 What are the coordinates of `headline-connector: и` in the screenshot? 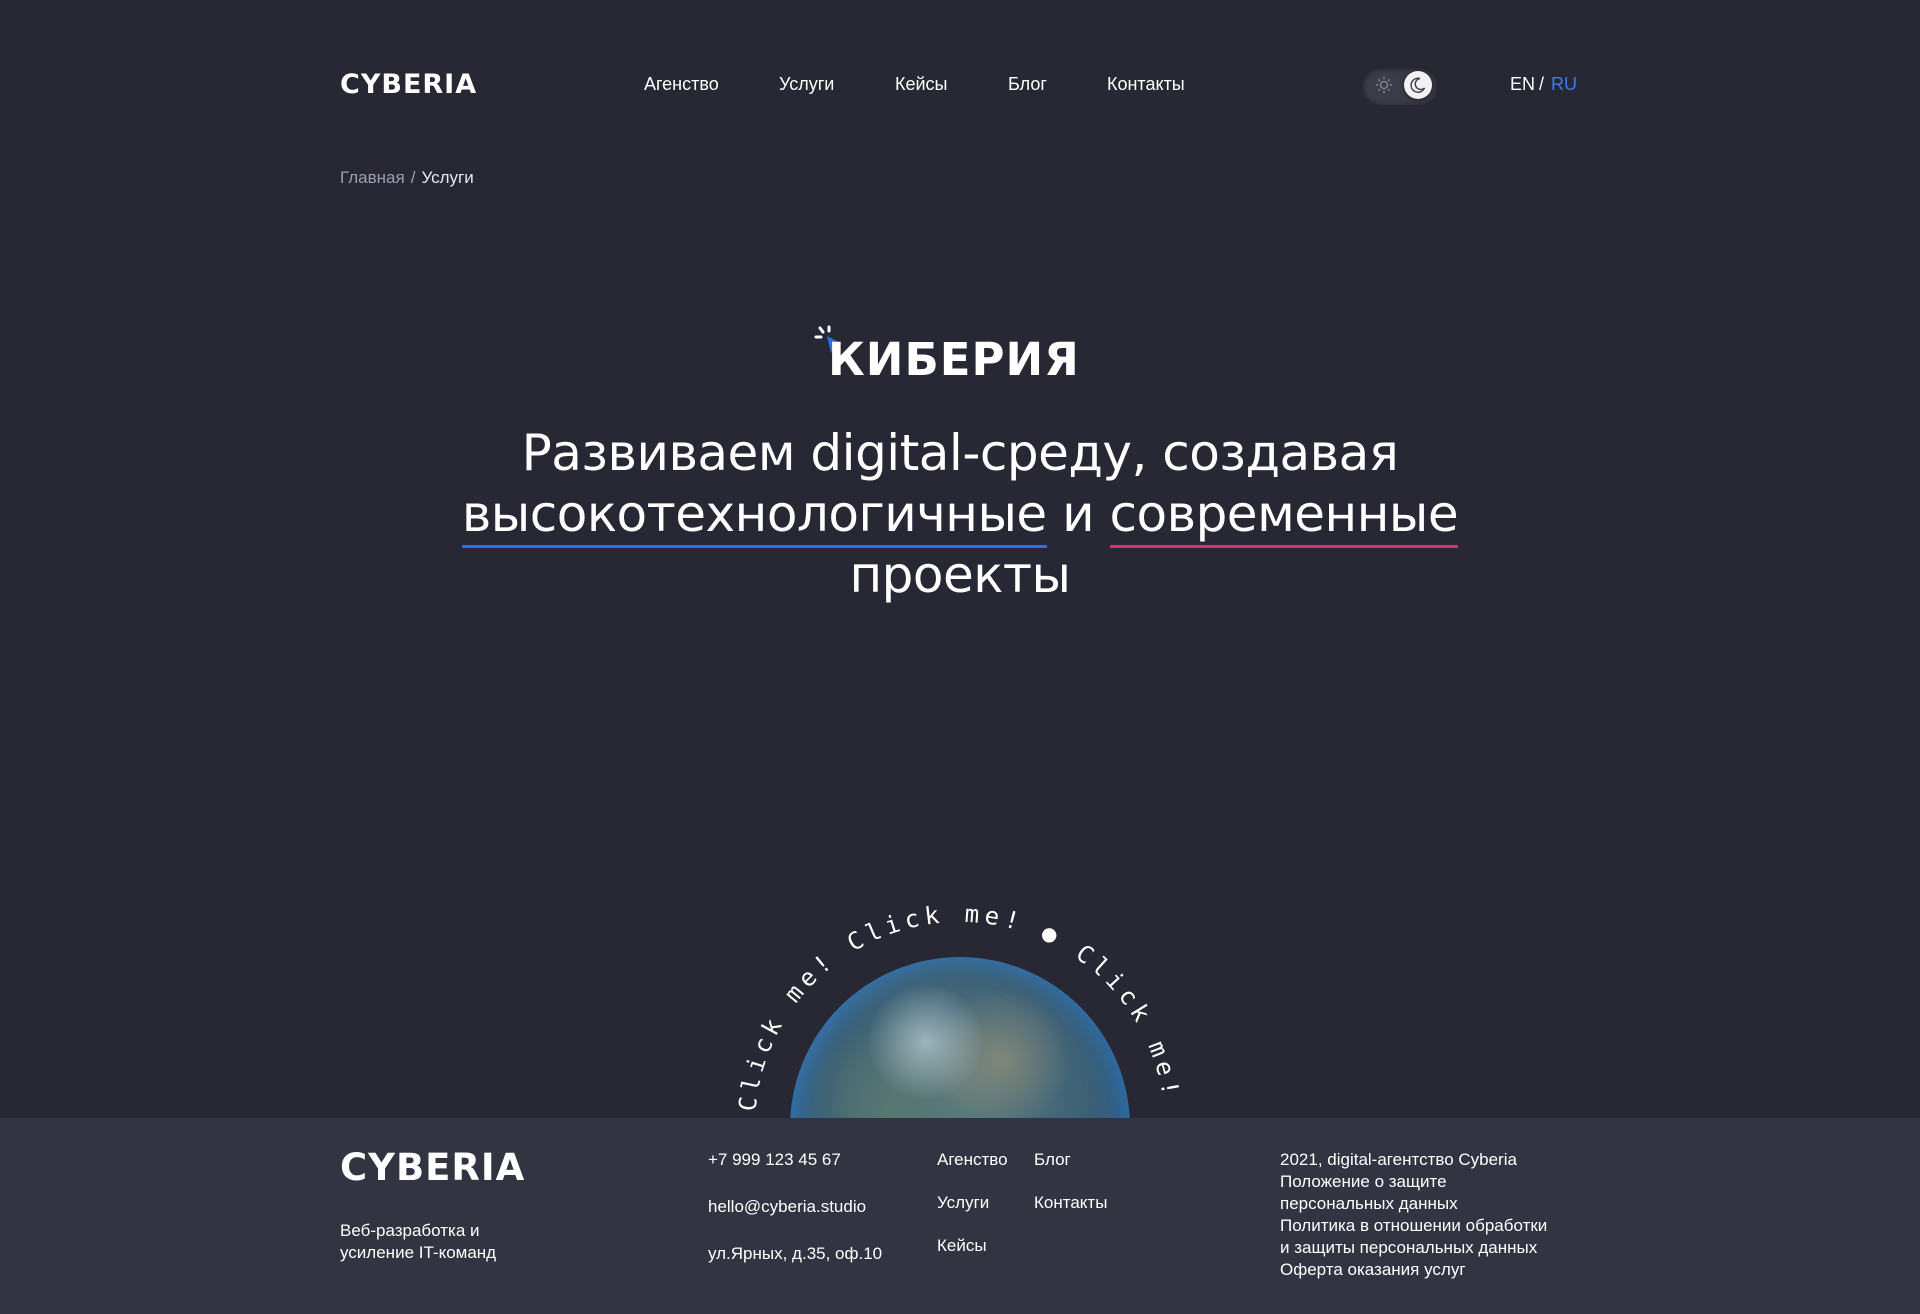 It's located at (1078, 514).